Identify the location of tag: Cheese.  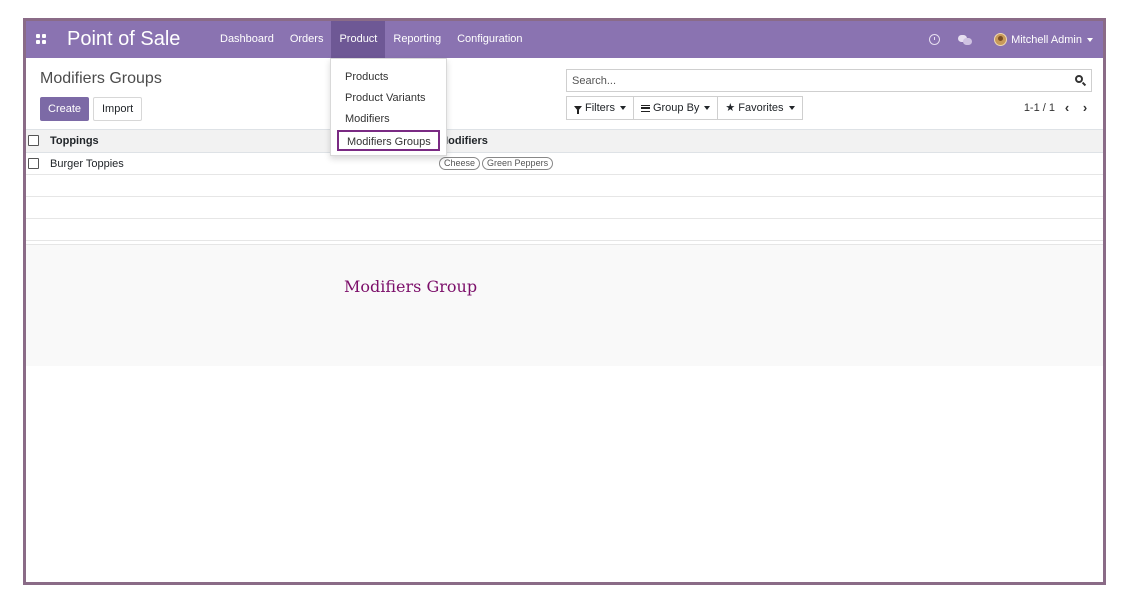
(460, 163).